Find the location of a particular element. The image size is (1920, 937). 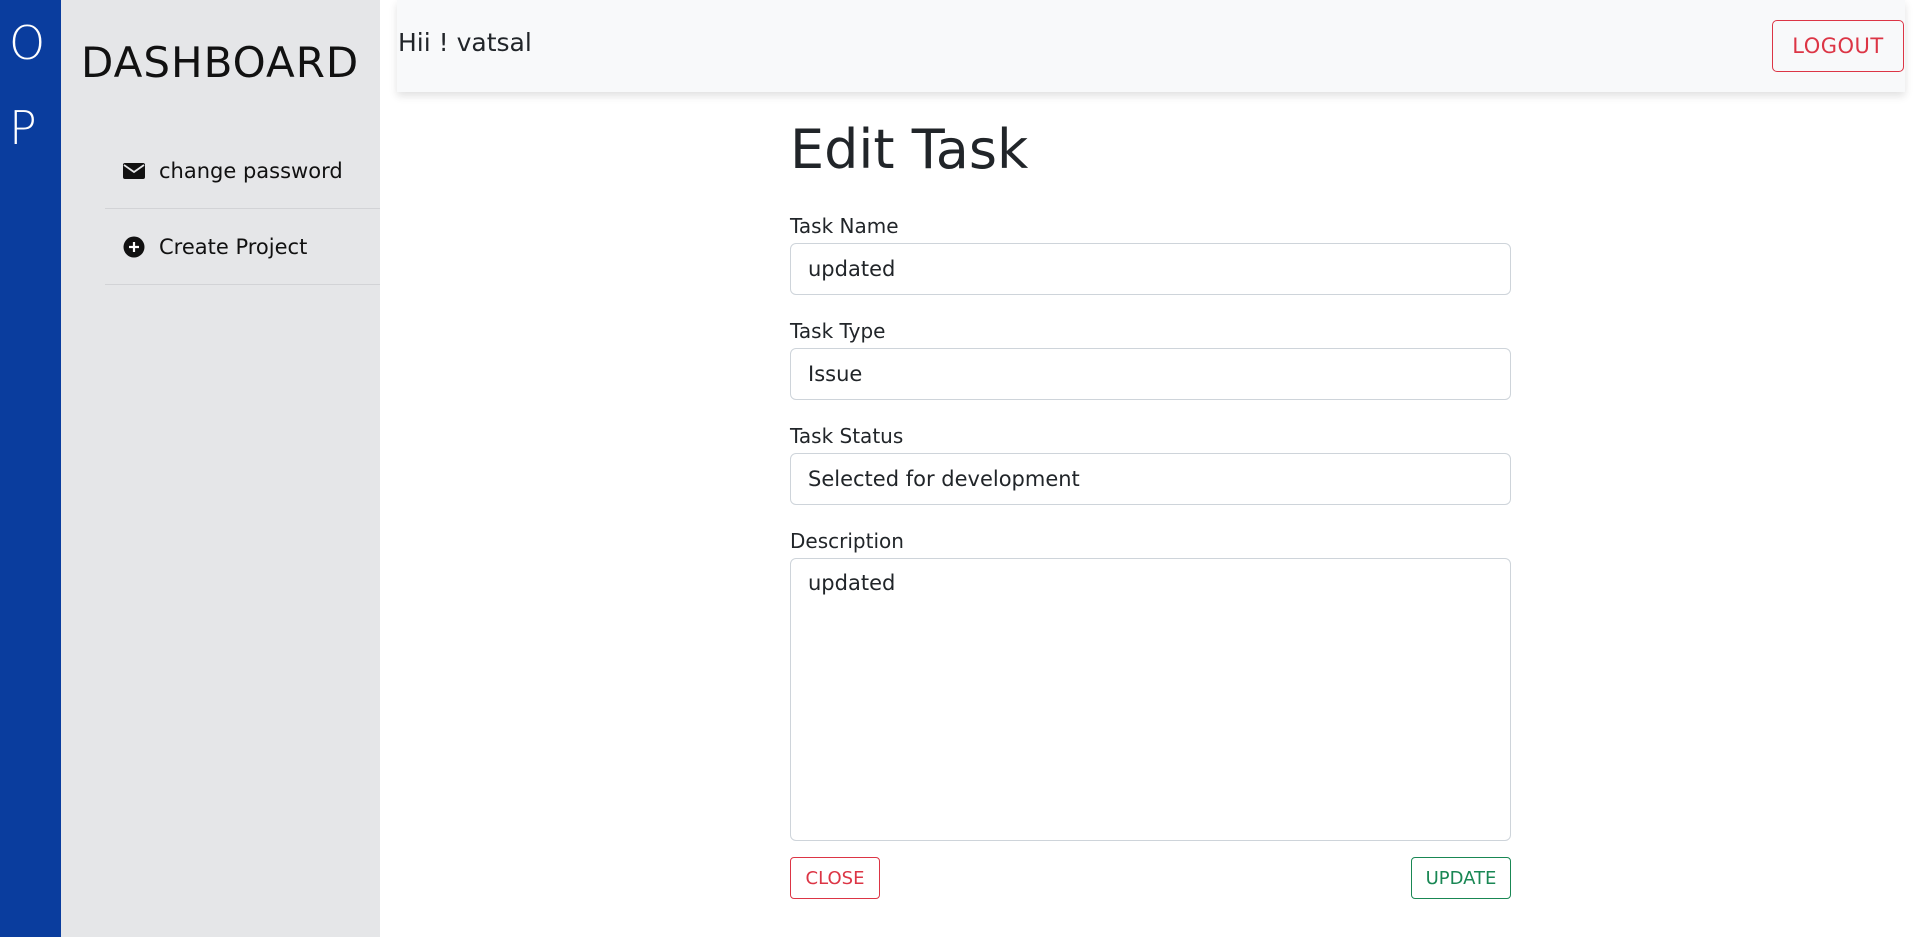

task-type-group: Task Type is located at coordinates (1150, 359).